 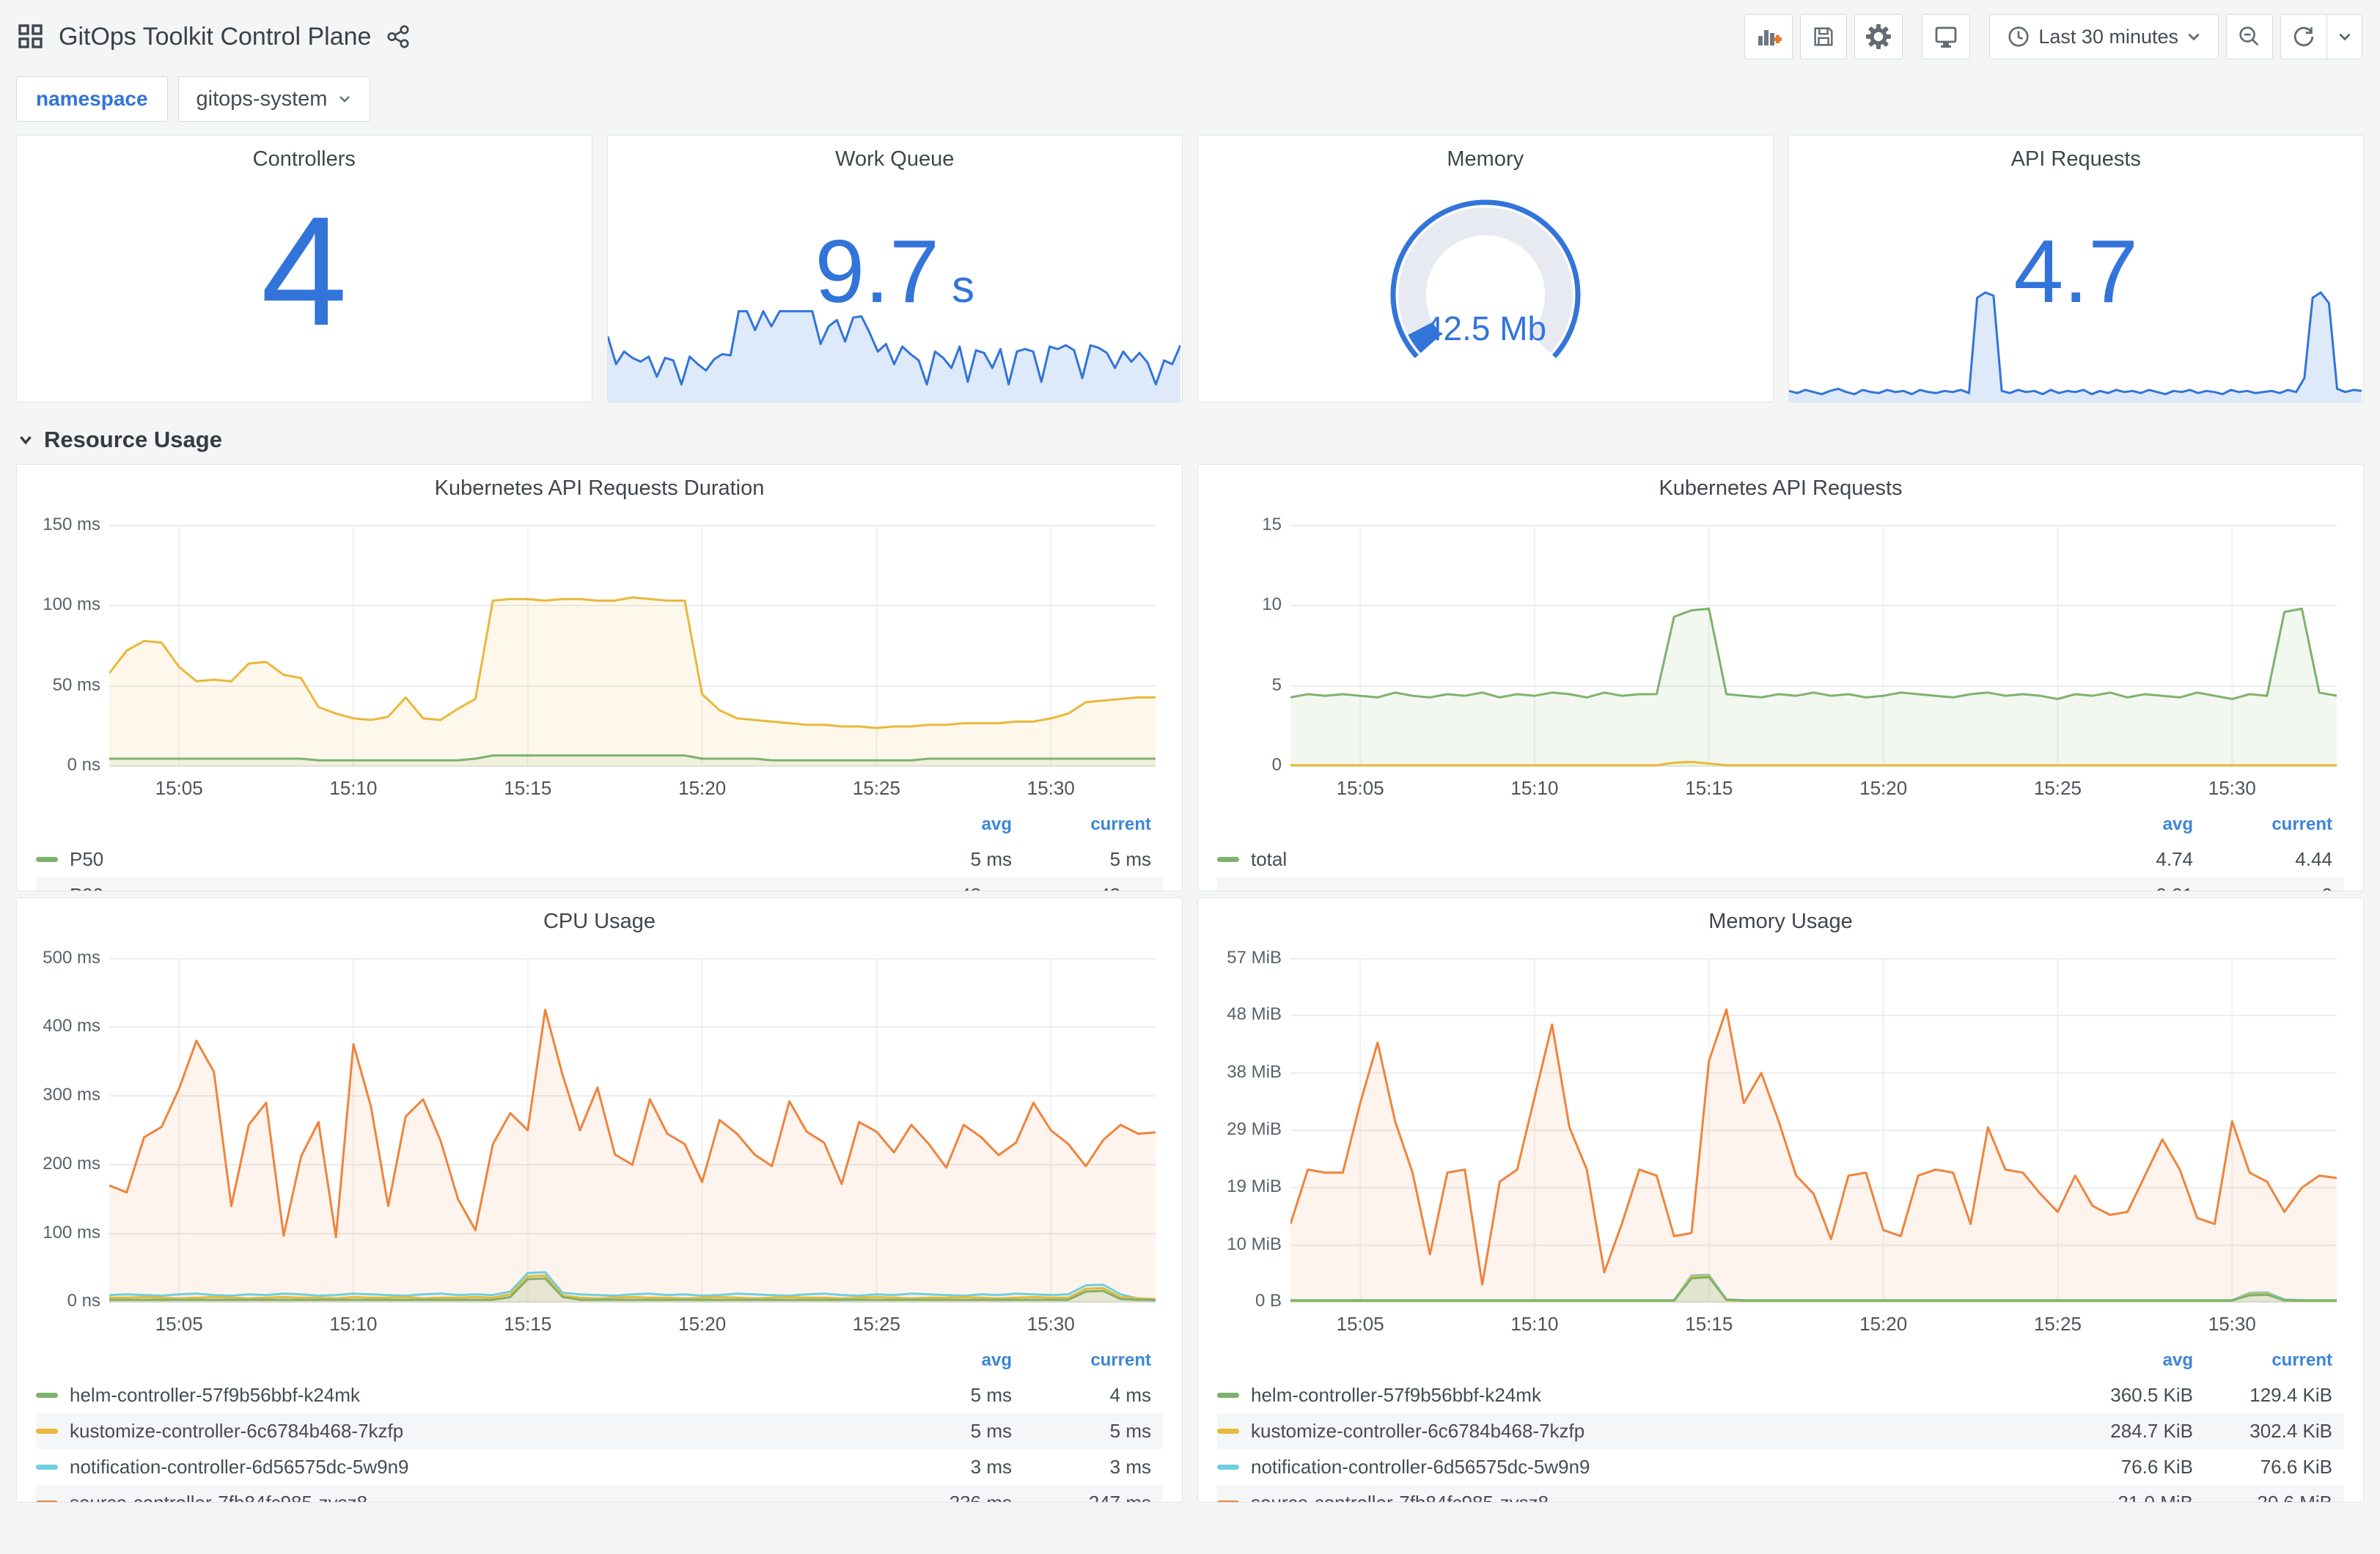 What do you see at coordinates (1120, 1498) in the screenshot?
I see `legend-current-value: 247 ms` at bounding box center [1120, 1498].